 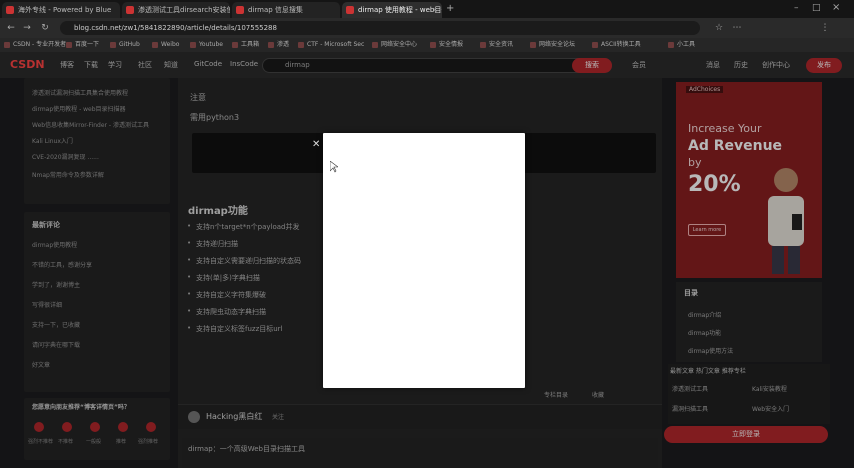 I want to click on minimize-window-icon: –, so click(x=796, y=8).